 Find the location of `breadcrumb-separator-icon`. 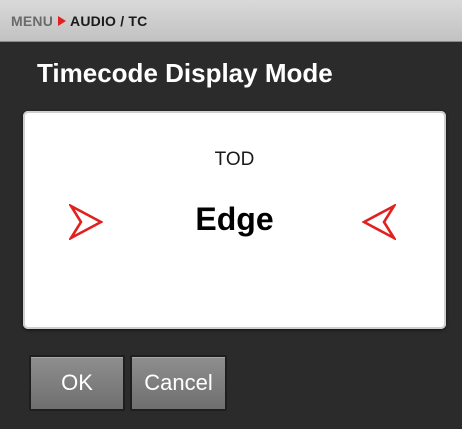

breadcrumb-separator-icon is located at coordinates (62, 20).